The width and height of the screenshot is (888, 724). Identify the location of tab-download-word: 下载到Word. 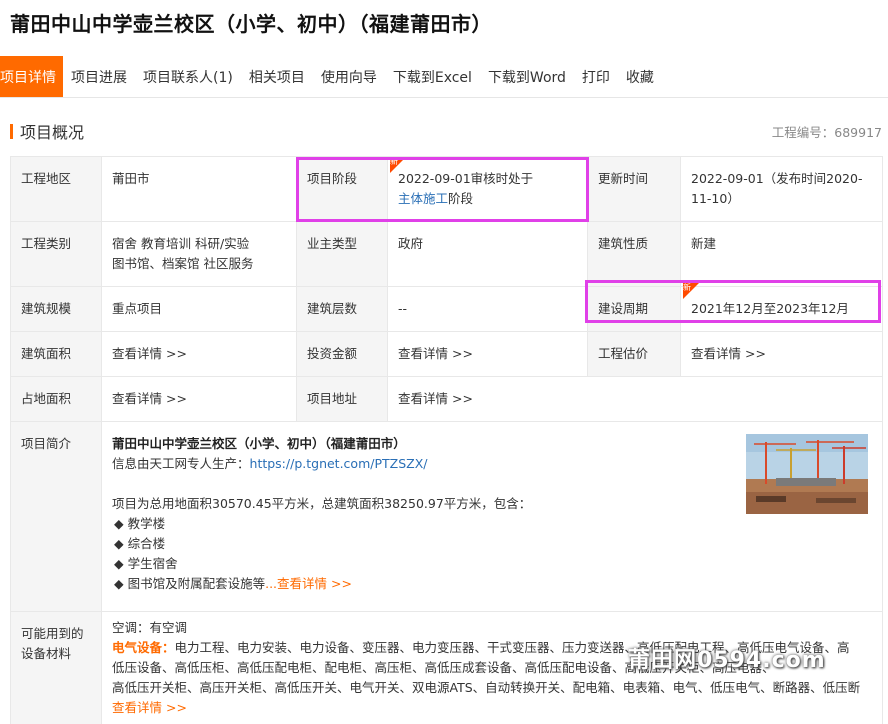
(527, 76).